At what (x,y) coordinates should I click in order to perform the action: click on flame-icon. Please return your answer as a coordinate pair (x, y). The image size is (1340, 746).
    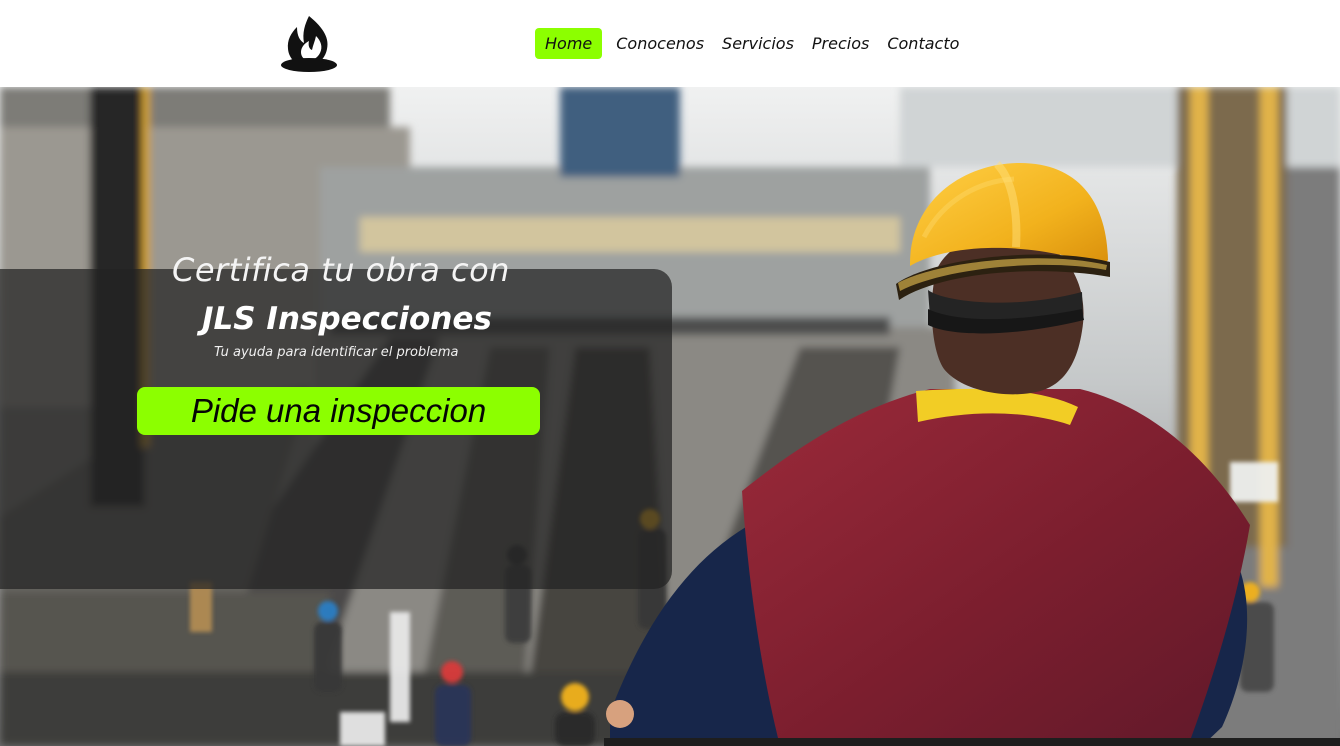
    Looking at the image, I should click on (309, 44).